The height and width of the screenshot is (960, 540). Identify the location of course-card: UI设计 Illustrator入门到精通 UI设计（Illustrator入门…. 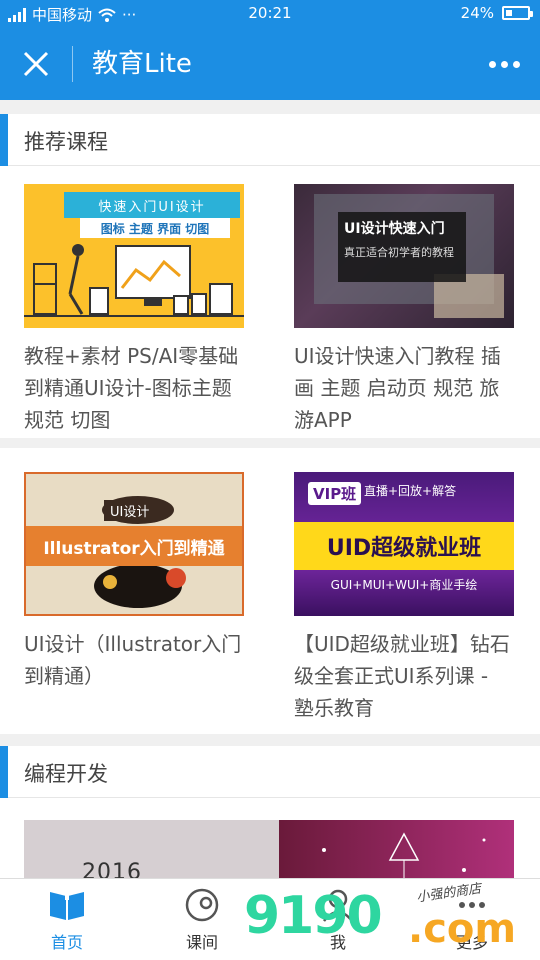
(134, 582).